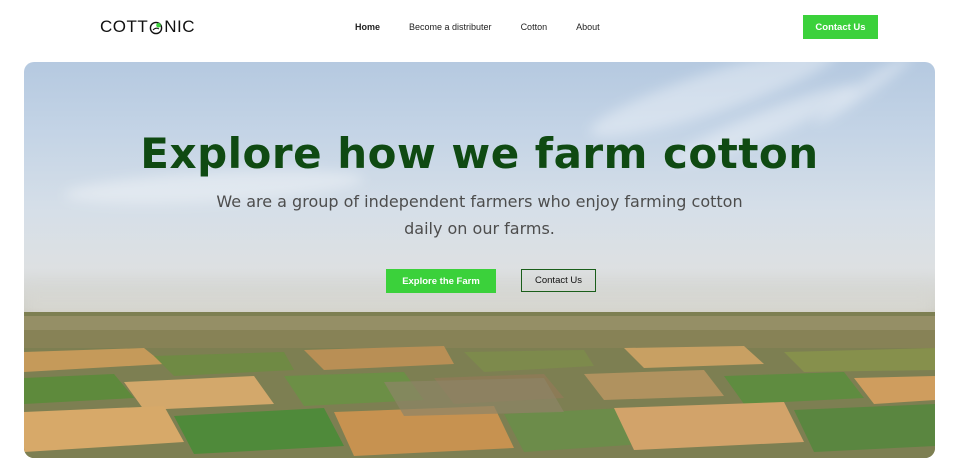  I want to click on nav-become-distributer: Become a distributer, so click(450, 27).